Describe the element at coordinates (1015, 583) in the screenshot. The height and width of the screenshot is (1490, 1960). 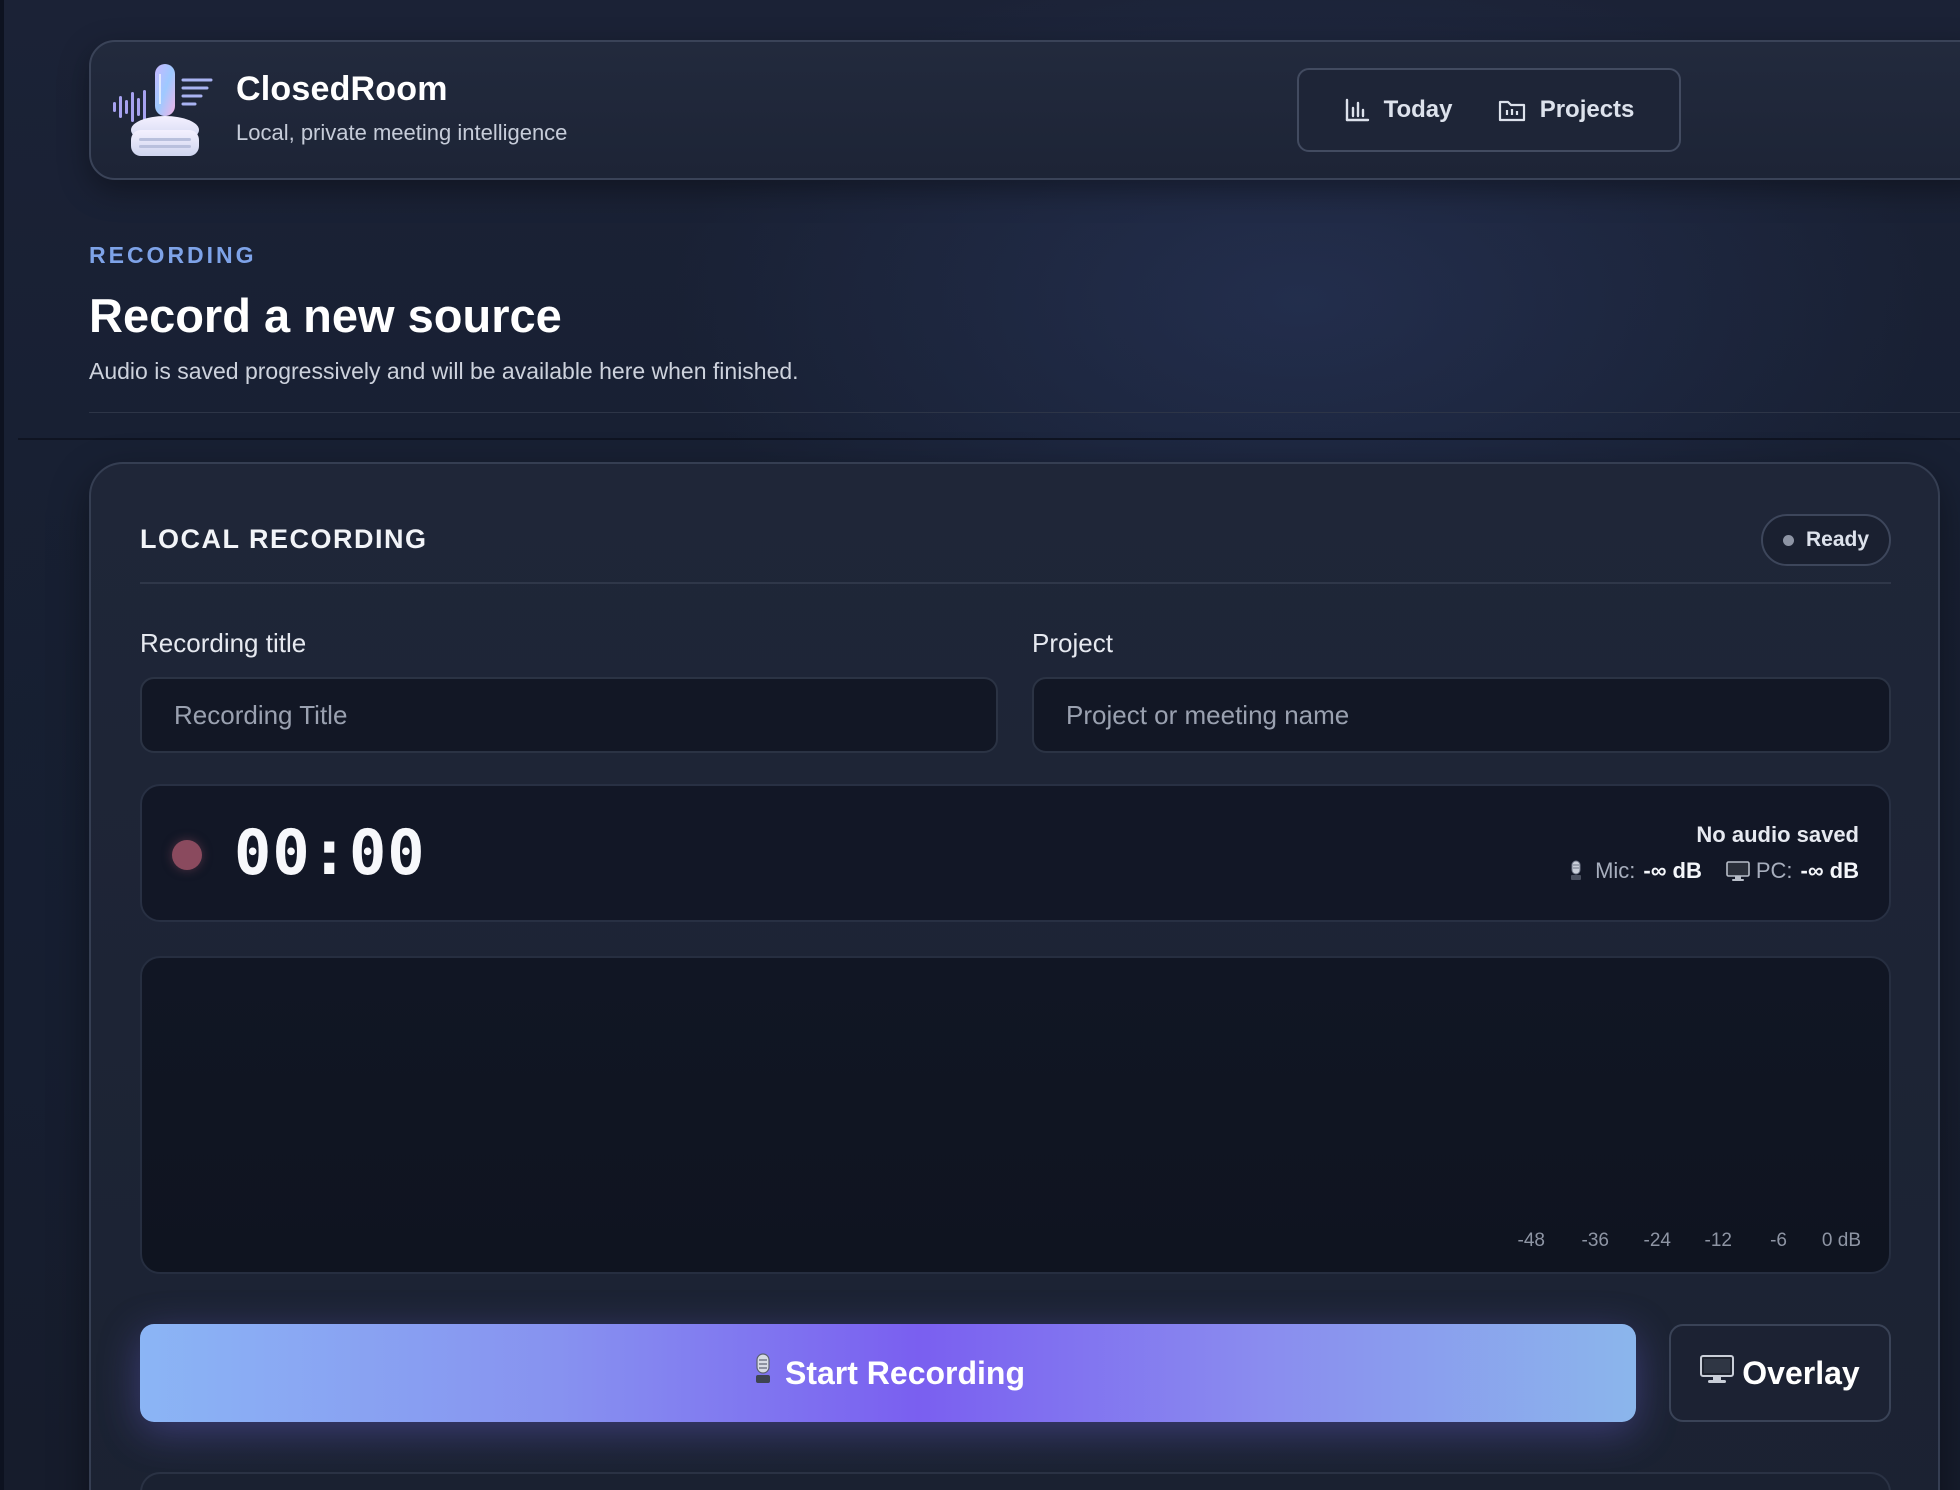
I see `card-divider` at that location.